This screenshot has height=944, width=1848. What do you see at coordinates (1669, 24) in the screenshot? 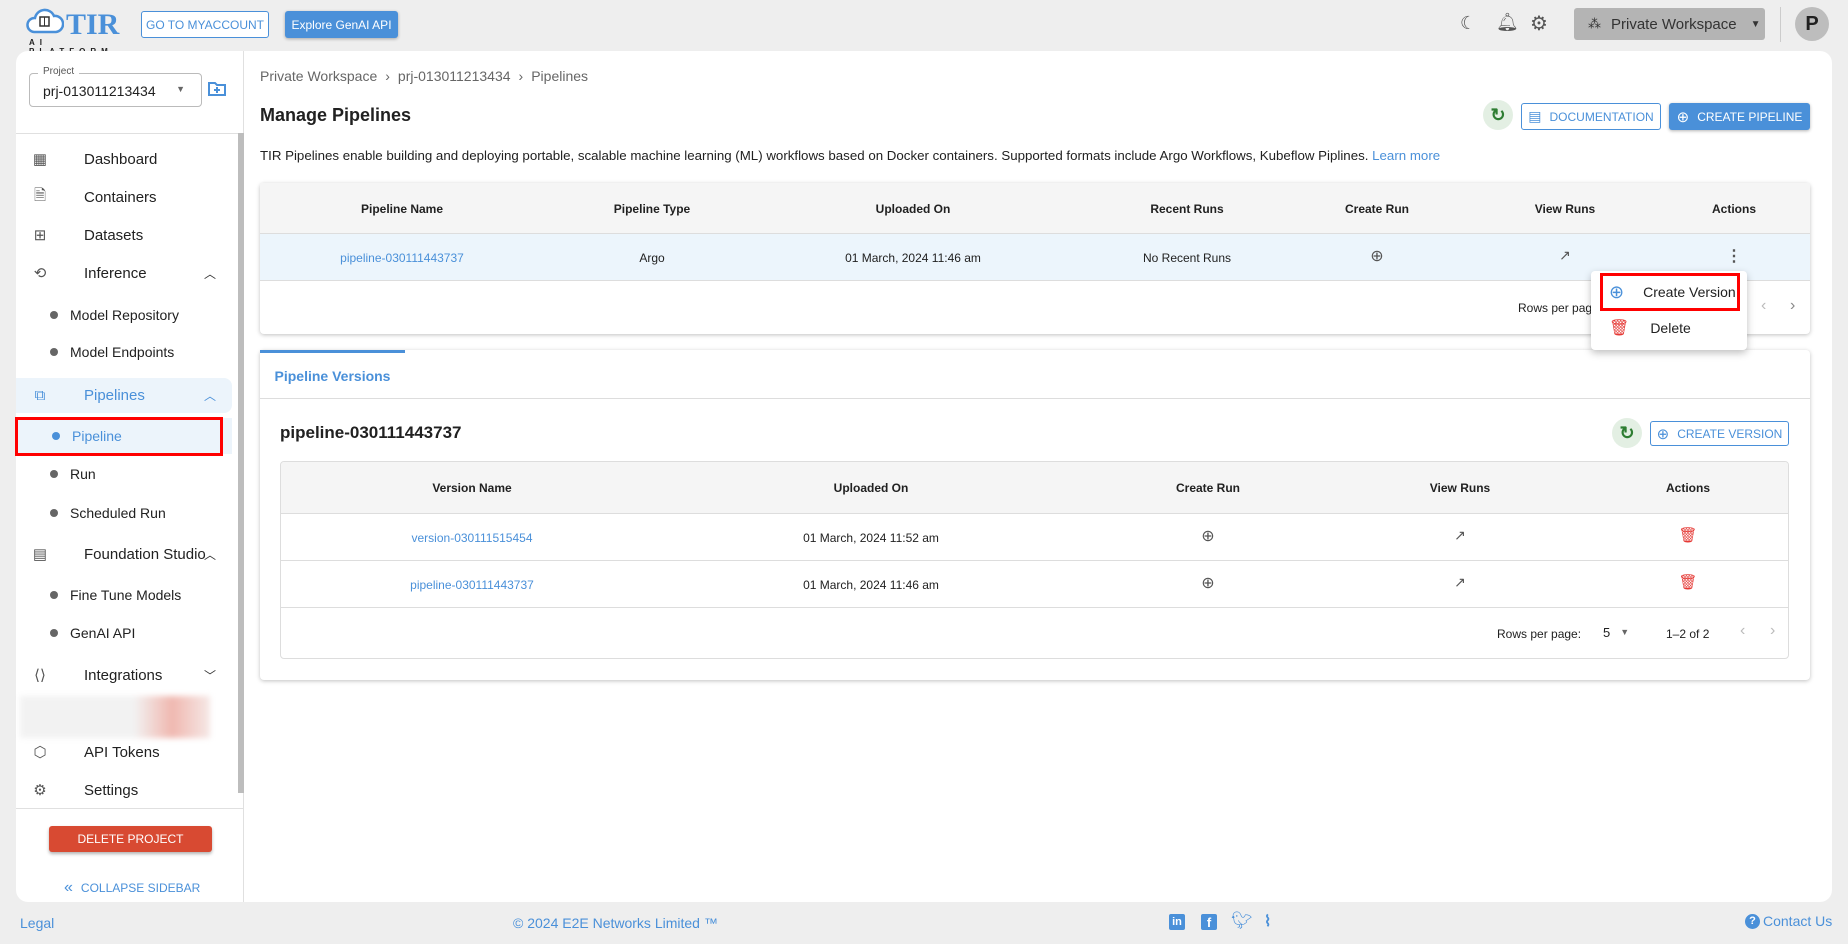
I see `workspace-selector: ⁂ Private Workspace ▼` at bounding box center [1669, 24].